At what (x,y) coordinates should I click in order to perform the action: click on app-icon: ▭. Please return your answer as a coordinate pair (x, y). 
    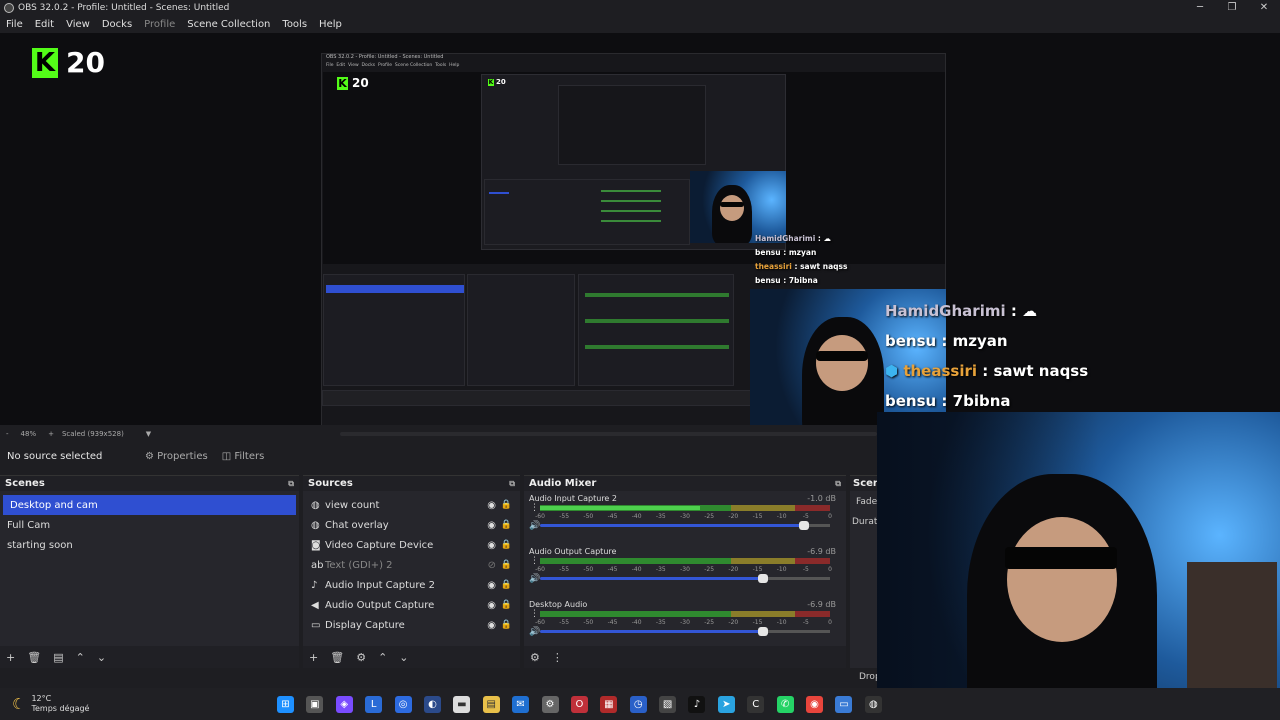
    Looking at the image, I should click on (844, 704).